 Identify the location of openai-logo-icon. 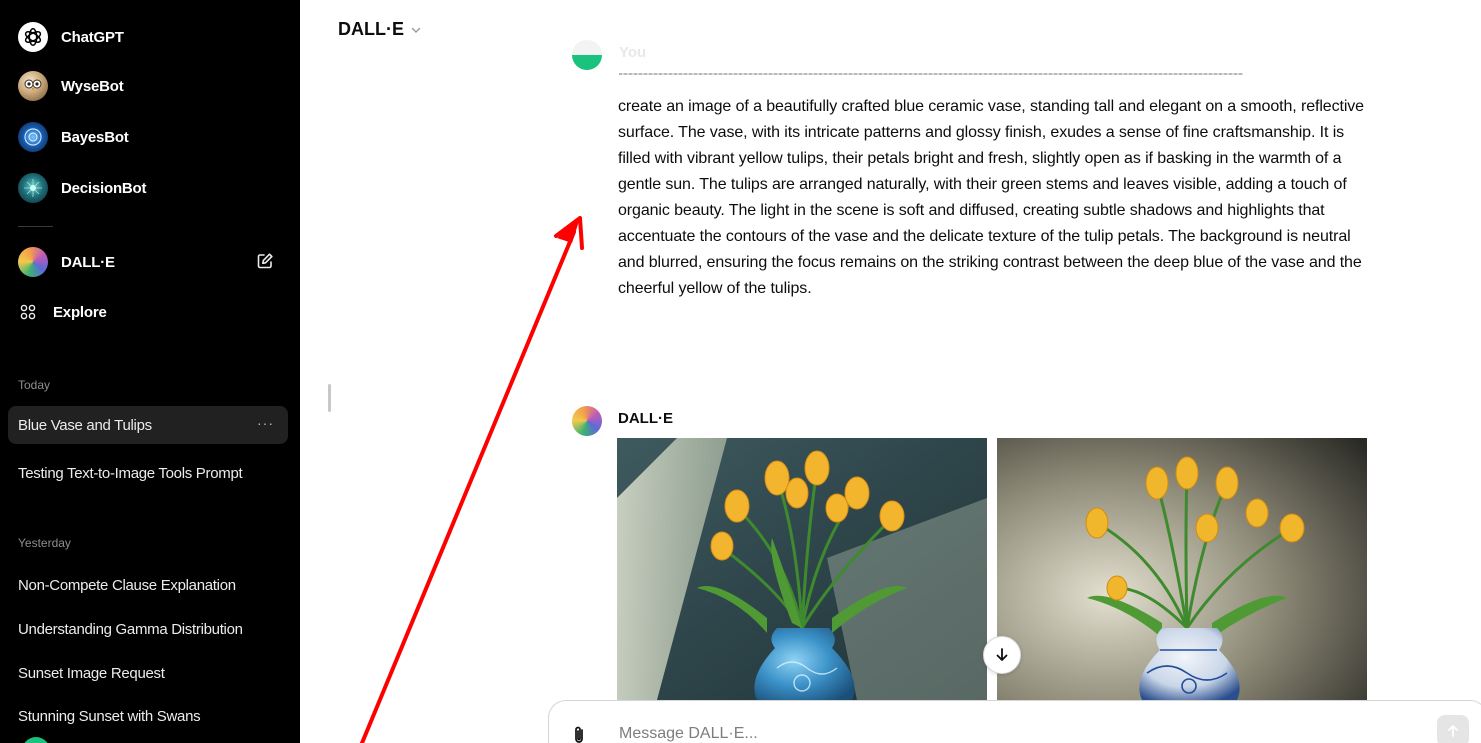
(33, 37).